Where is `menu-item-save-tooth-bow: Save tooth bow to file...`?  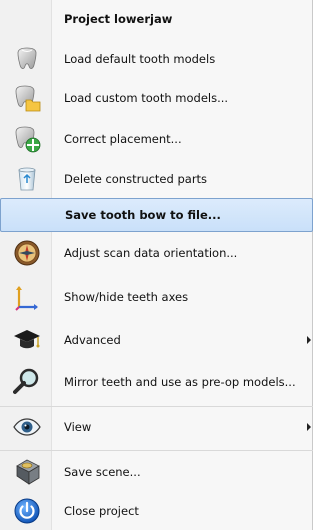 menu-item-save-tooth-bow: Save tooth bow to file... is located at coordinates (156, 215).